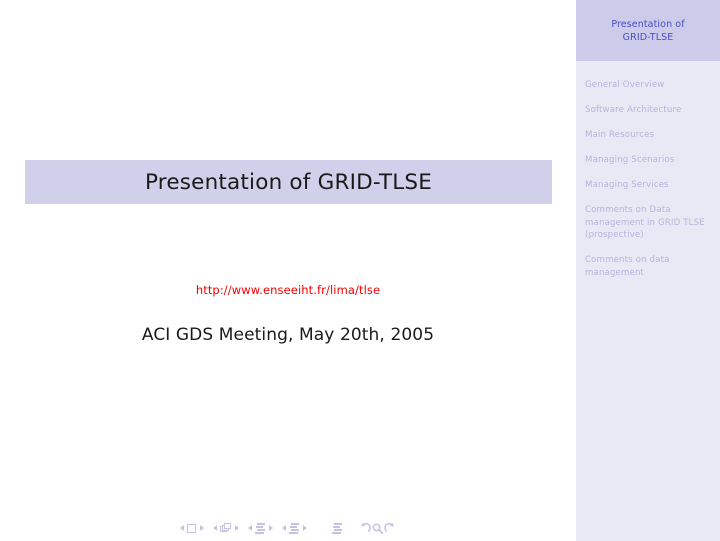 The width and height of the screenshot is (720, 541). I want to click on sidebar-header-title: Presentation of GRID-TLSE, so click(647, 31).